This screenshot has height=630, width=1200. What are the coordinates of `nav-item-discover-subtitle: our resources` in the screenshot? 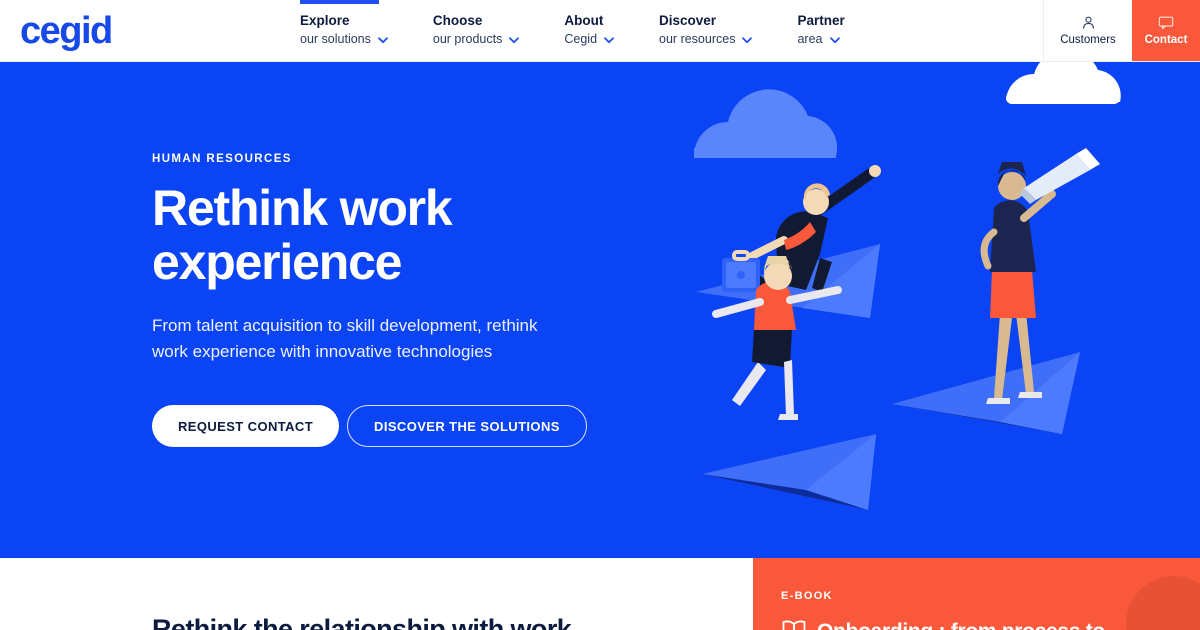 It's located at (697, 39).